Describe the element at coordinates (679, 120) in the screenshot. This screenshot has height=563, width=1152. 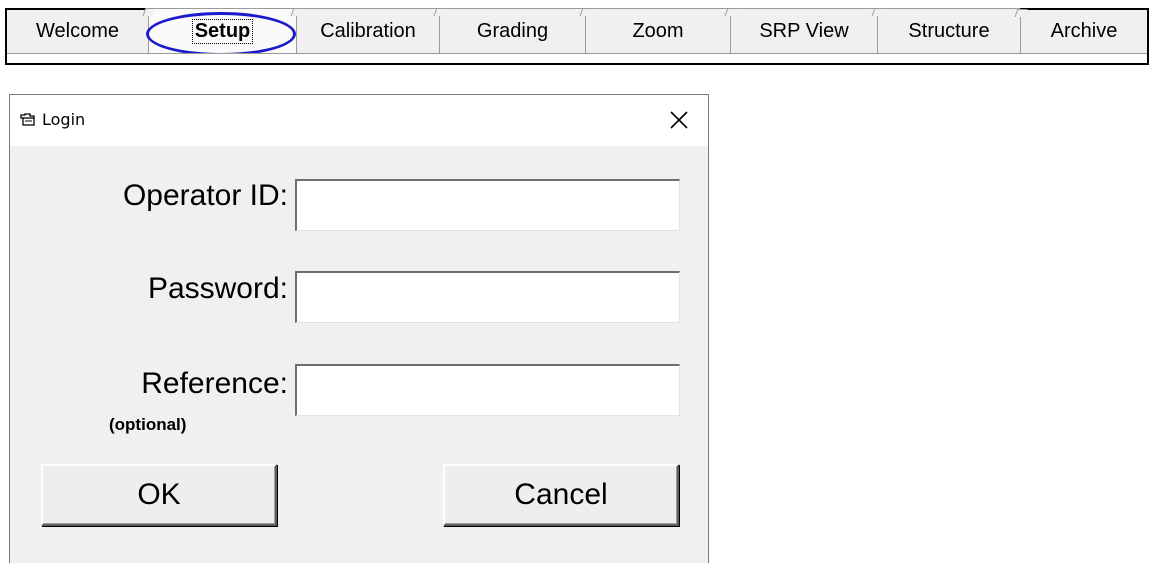
I see `close-icon` at that location.